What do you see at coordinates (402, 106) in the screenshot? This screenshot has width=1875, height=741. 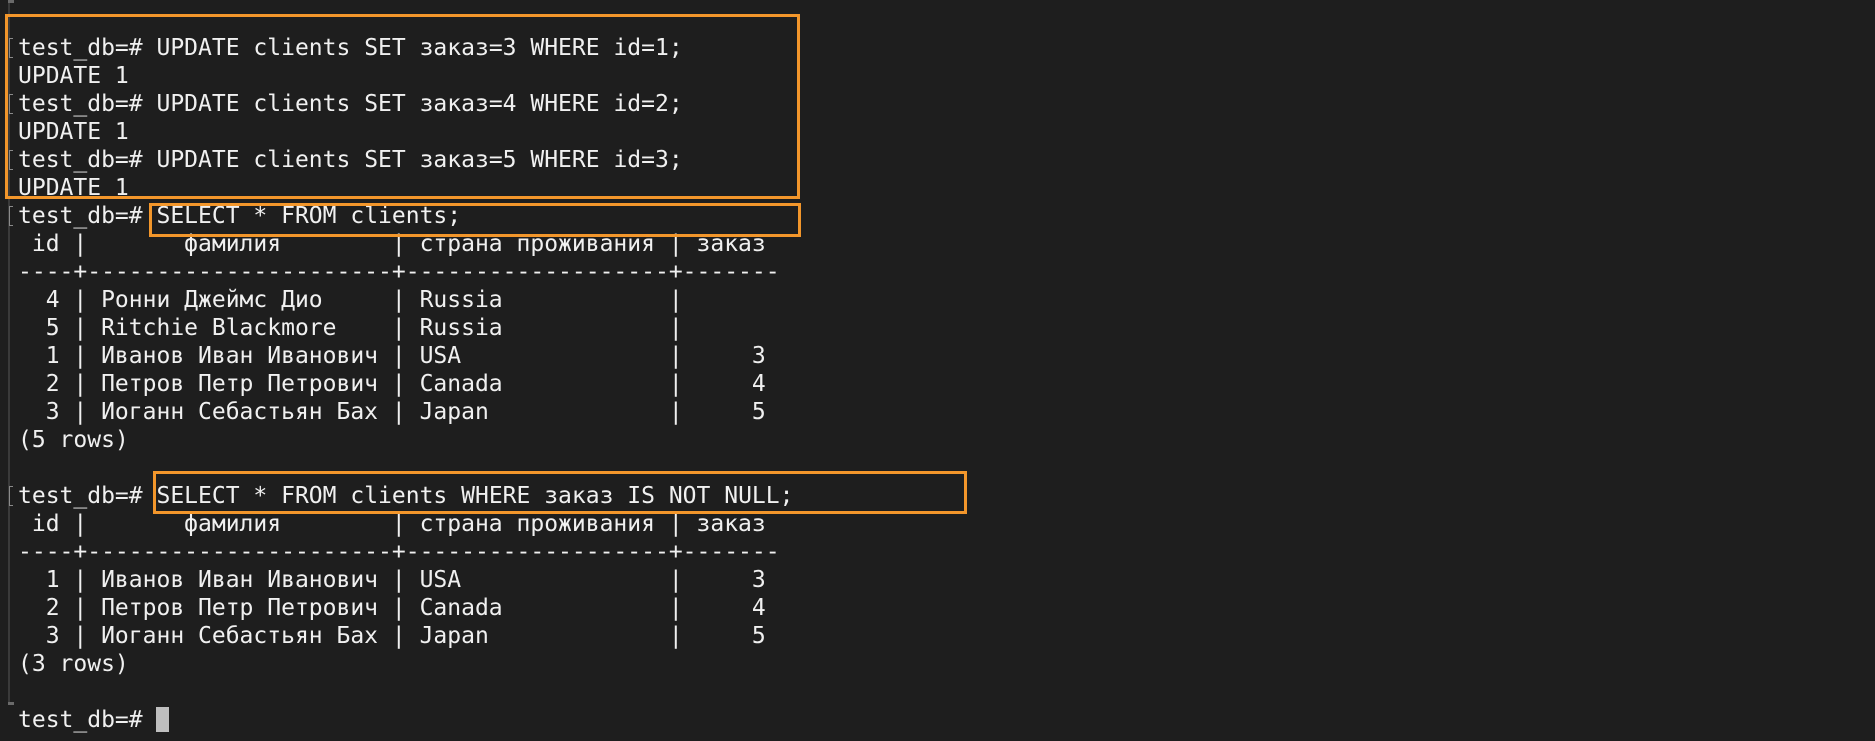 I see `highlight-box-update-commands` at bounding box center [402, 106].